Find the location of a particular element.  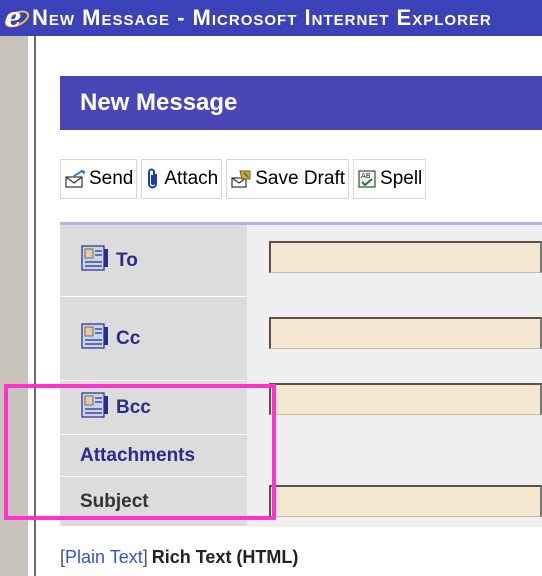

format-bracket-close: ] is located at coordinates (145, 556).